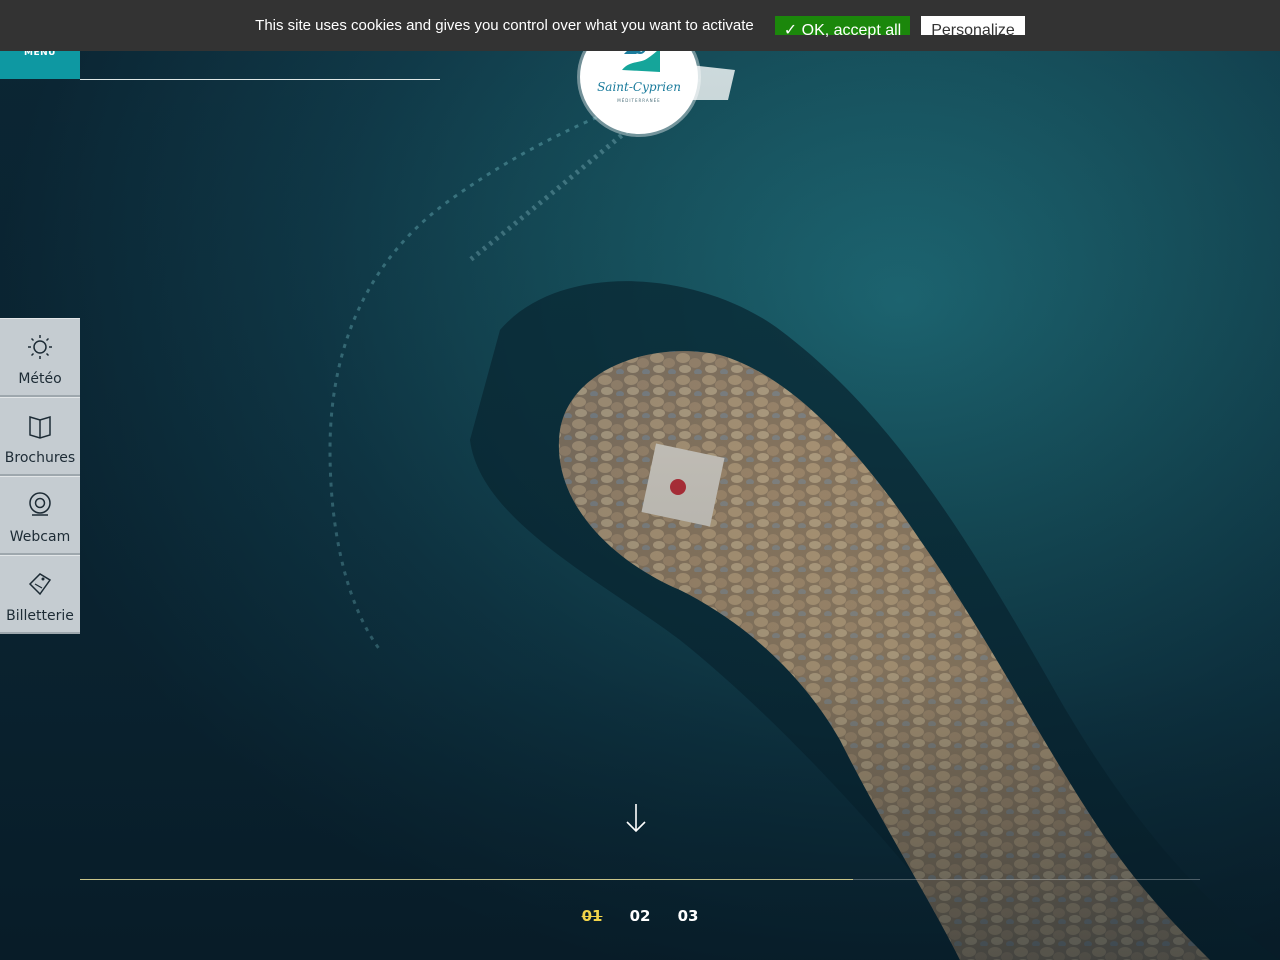  I want to click on sidebar-item-billetterie: Billetterie, so click(40, 594).